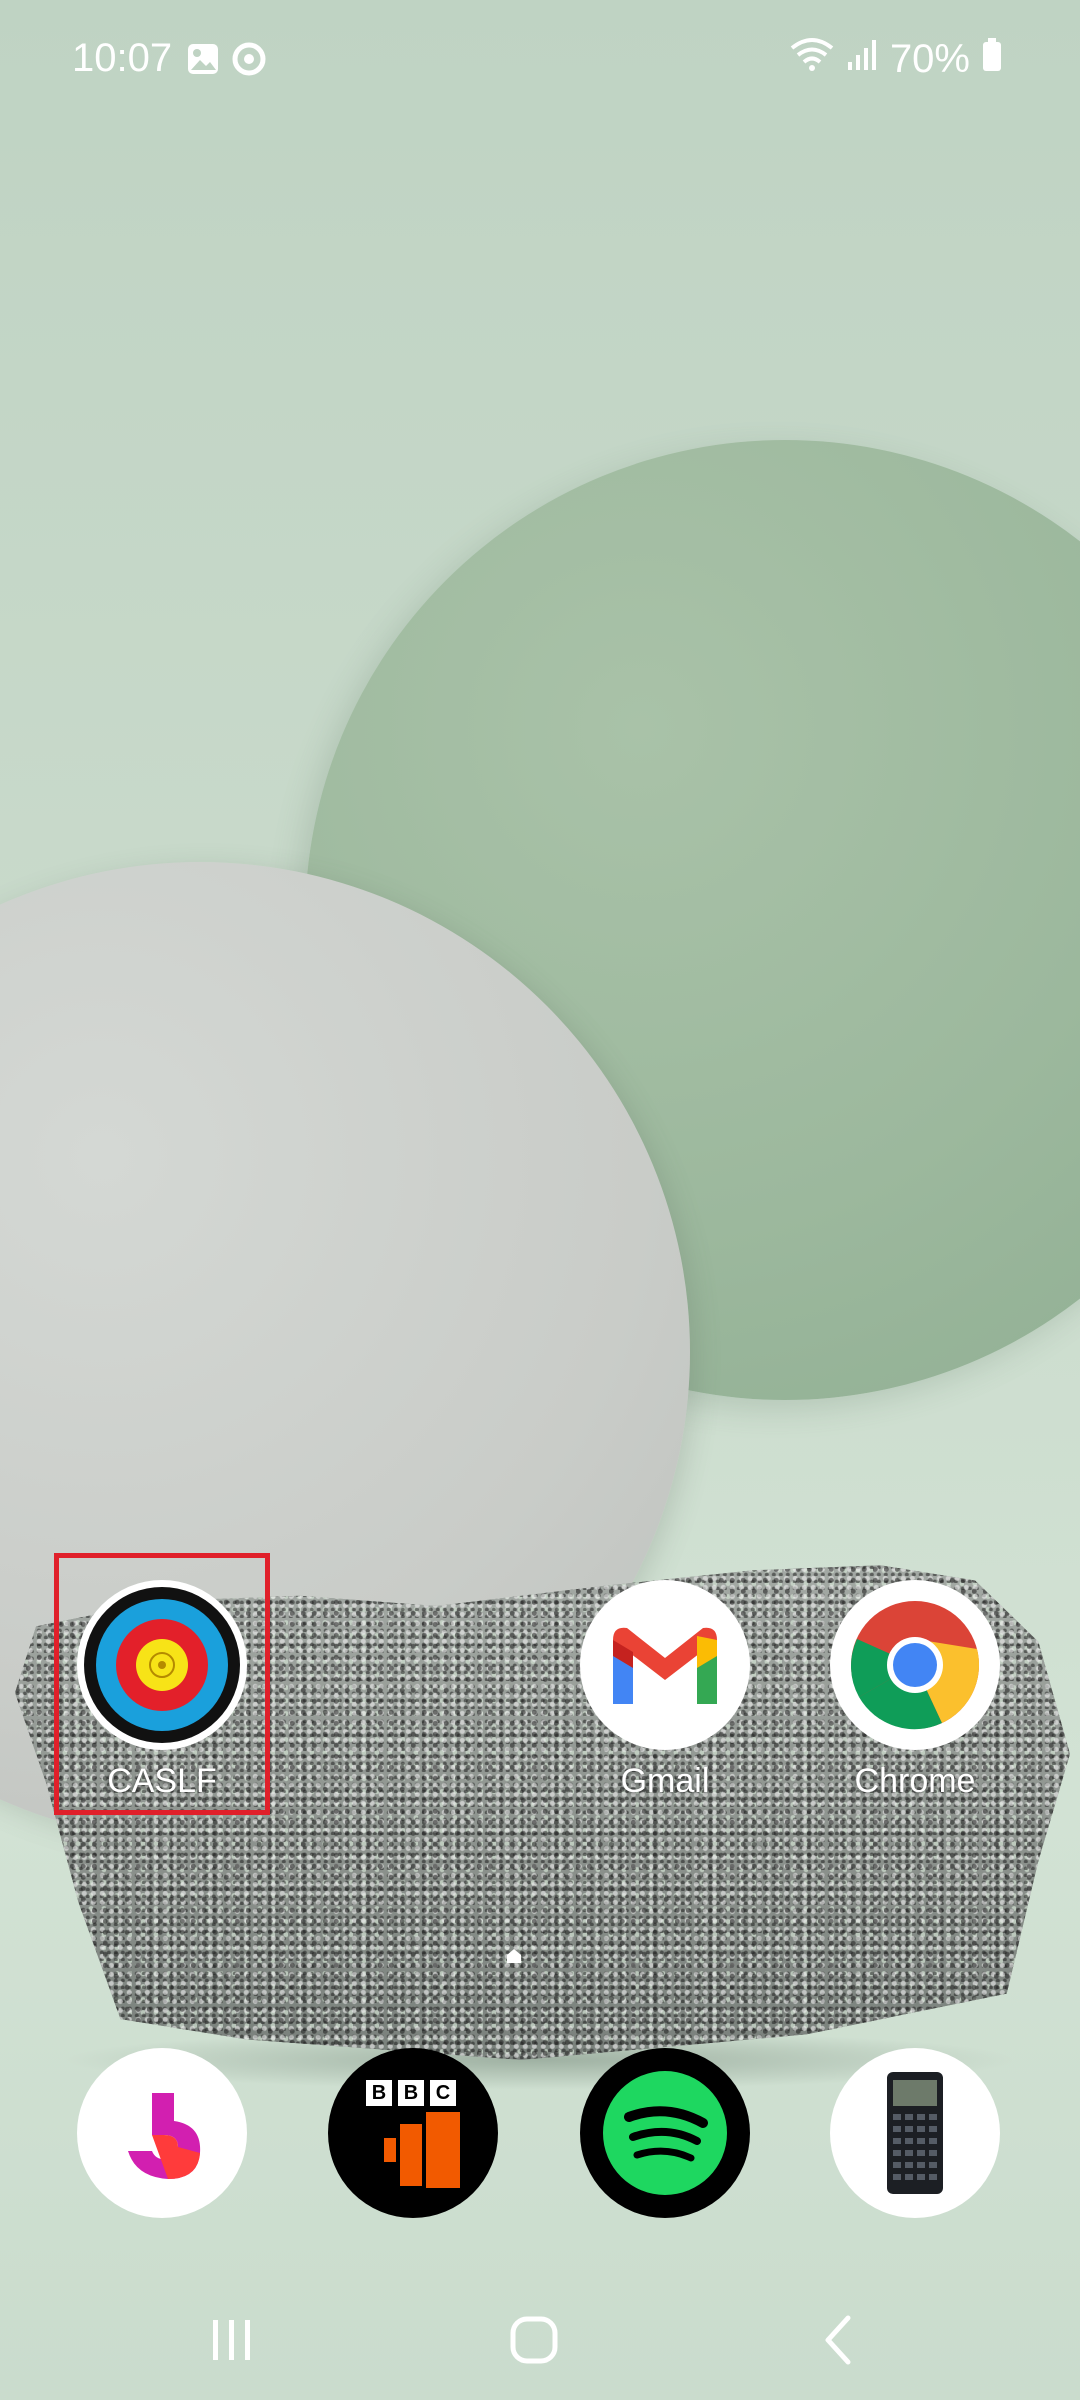  Describe the element at coordinates (665, 1665) in the screenshot. I see `gmail-icon` at that location.